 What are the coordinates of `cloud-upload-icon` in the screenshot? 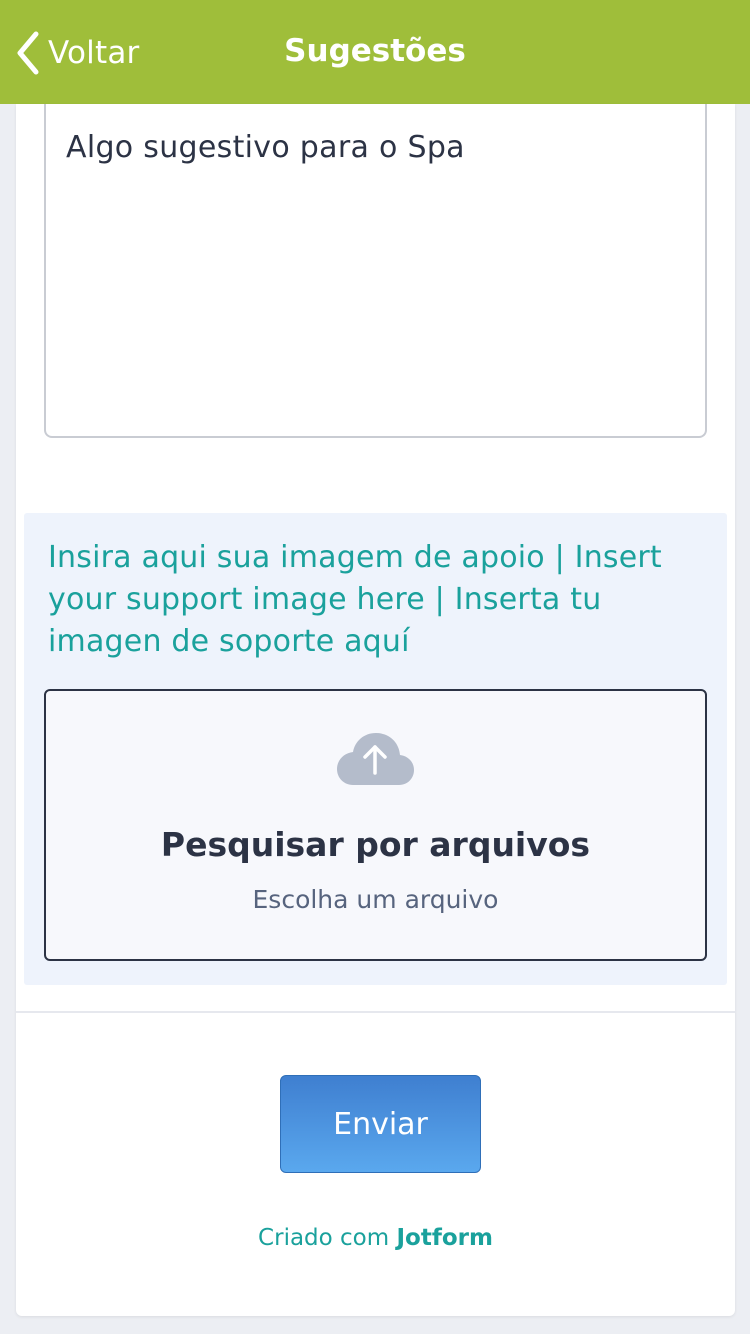 It's located at (375, 759).